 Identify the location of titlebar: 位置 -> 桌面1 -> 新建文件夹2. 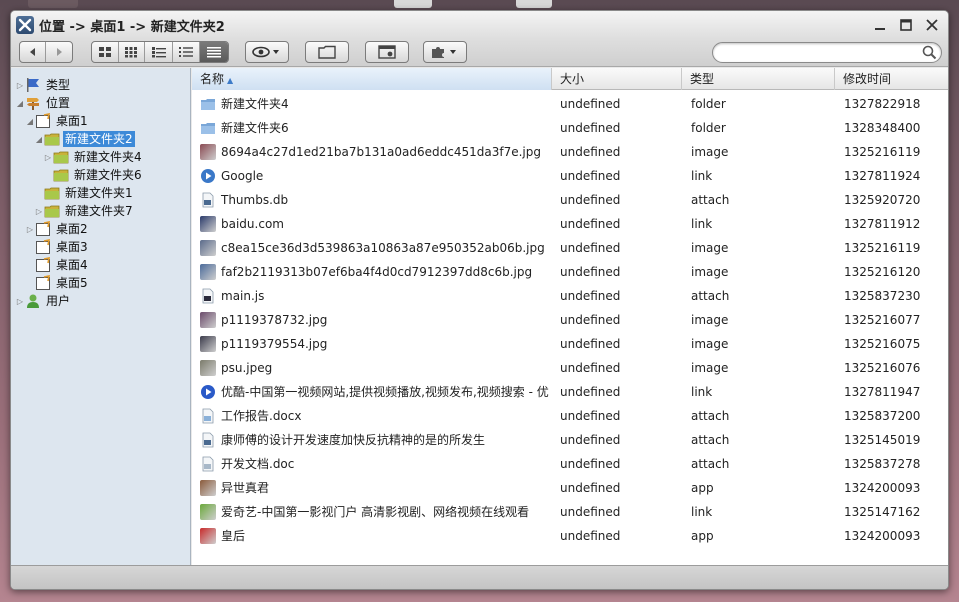
(479, 25).